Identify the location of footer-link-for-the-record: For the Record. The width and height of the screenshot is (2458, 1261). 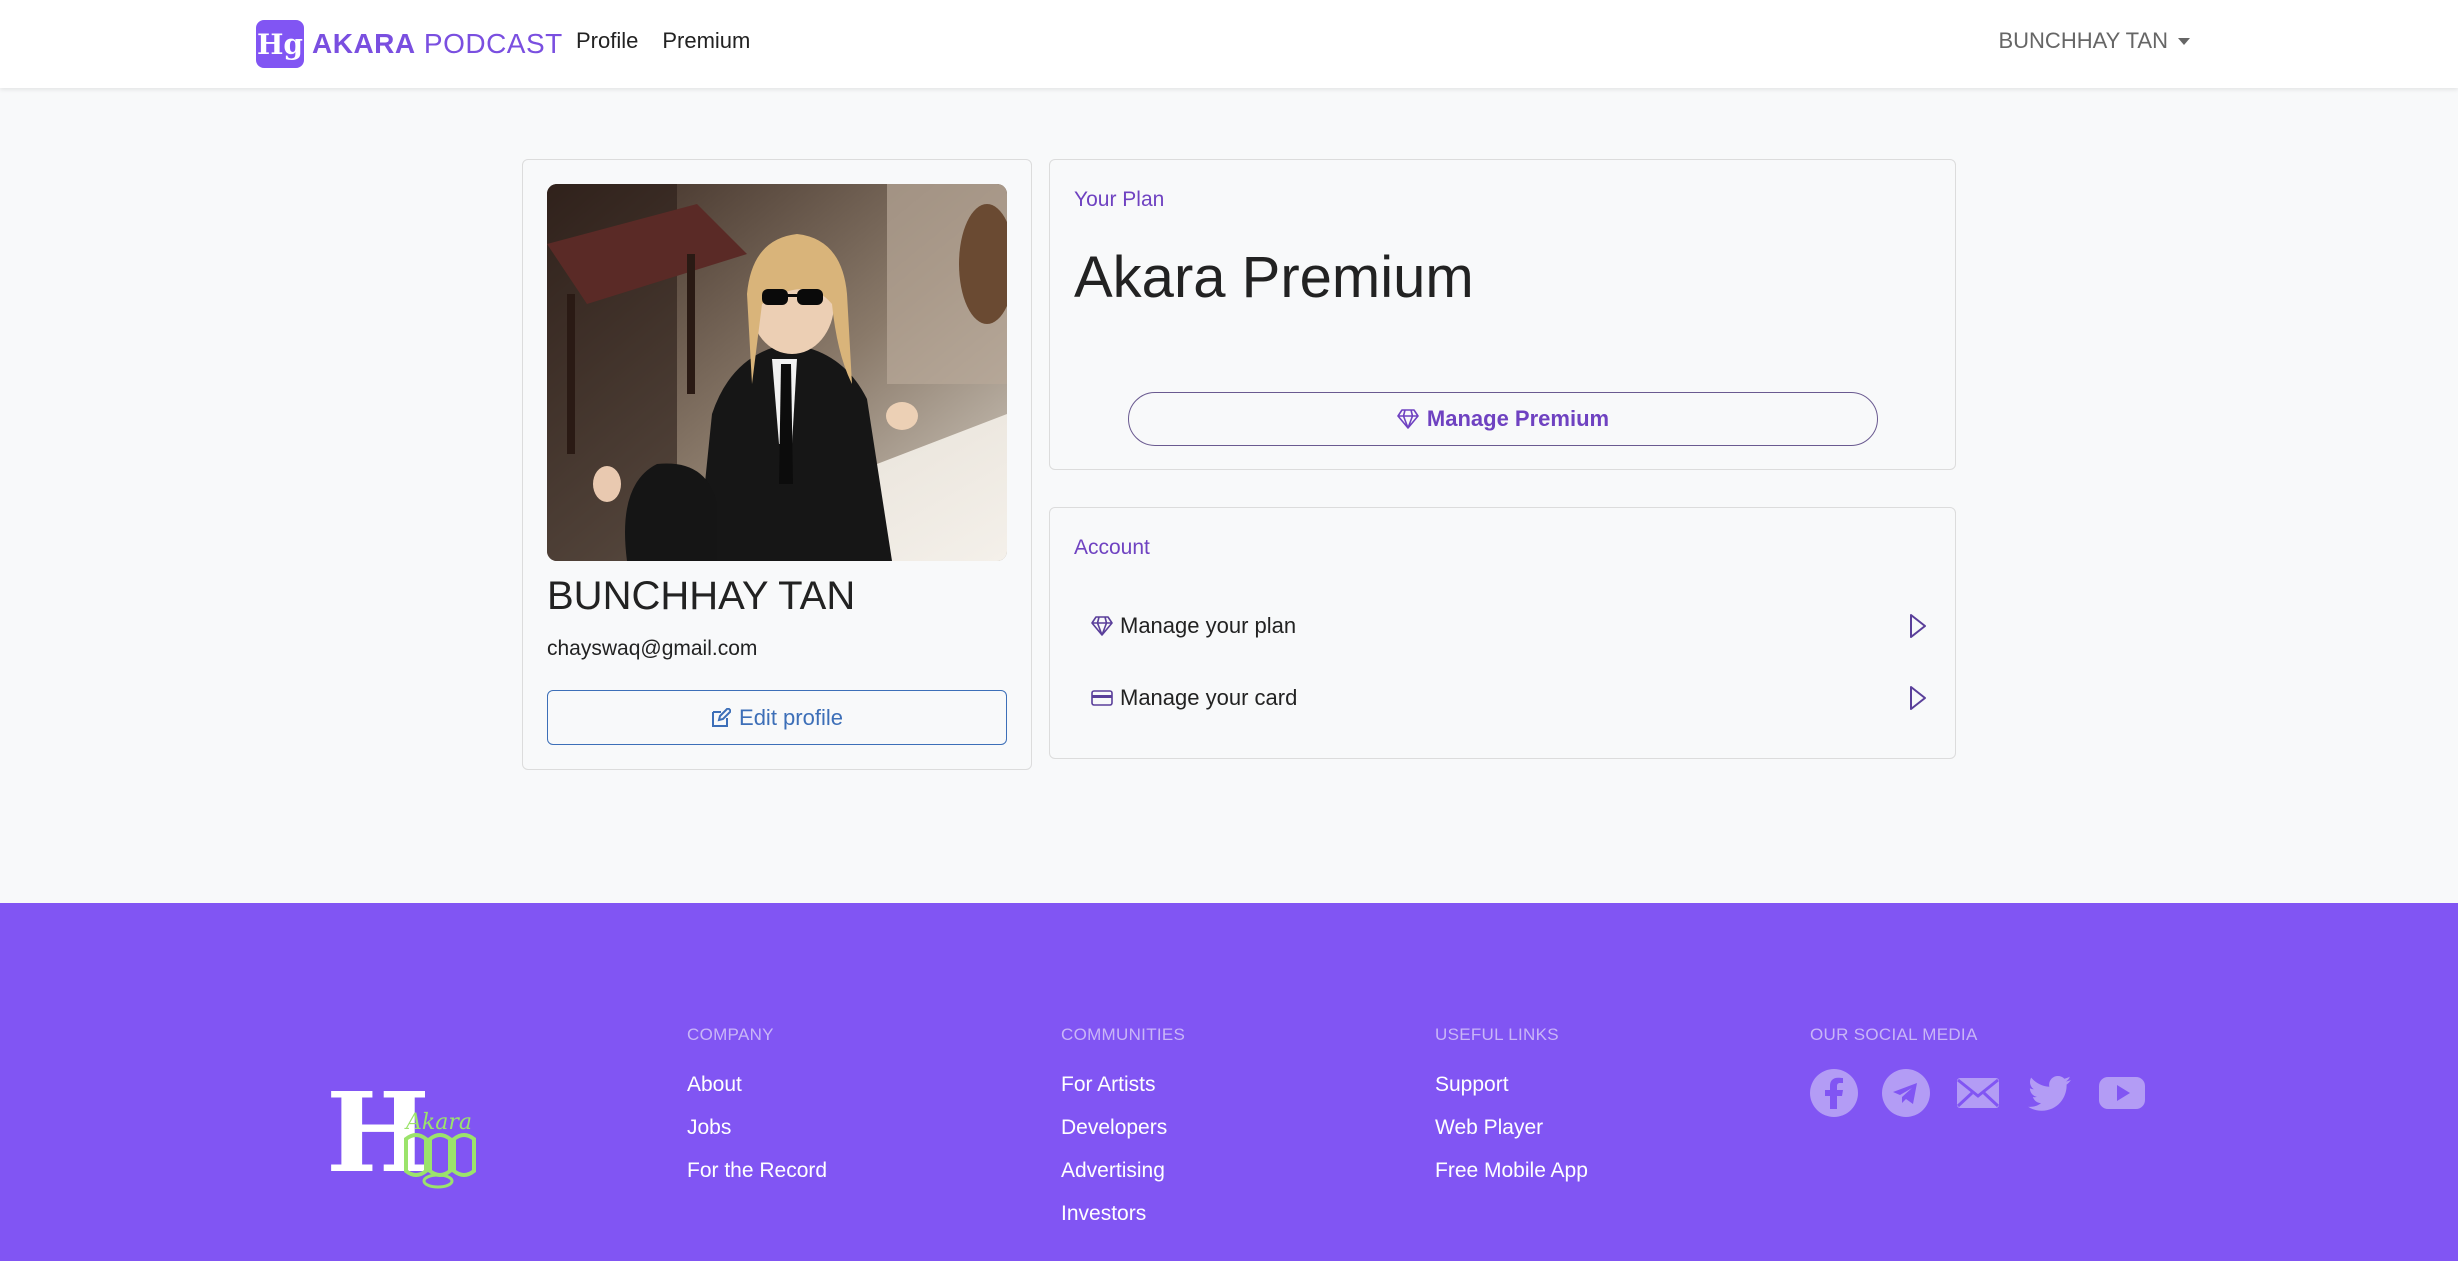
(757, 1171).